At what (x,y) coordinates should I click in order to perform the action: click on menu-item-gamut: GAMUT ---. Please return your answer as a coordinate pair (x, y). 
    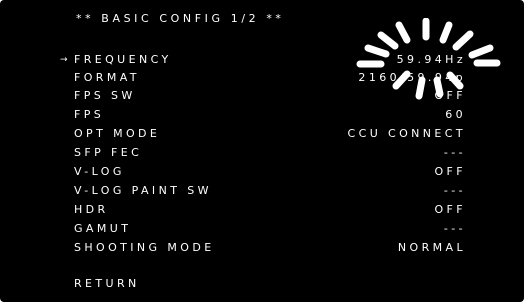
    Looking at the image, I should click on (263, 229).